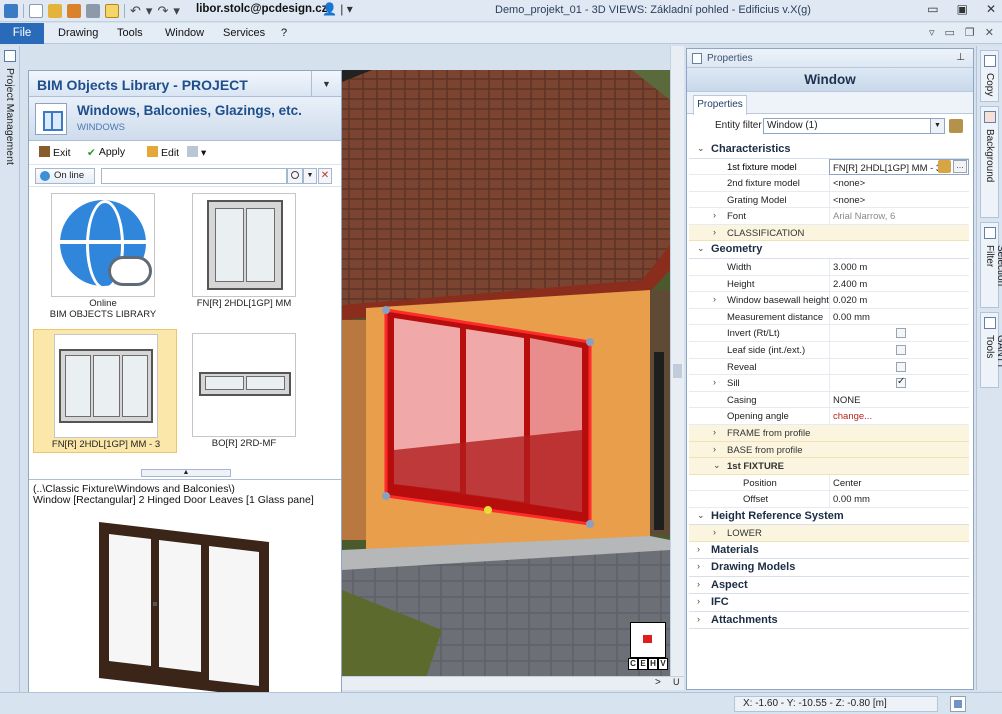 The image size is (1002, 714). Describe the element at coordinates (196, 152) in the screenshot. I see `settings-dropdown: ▾` at that location.